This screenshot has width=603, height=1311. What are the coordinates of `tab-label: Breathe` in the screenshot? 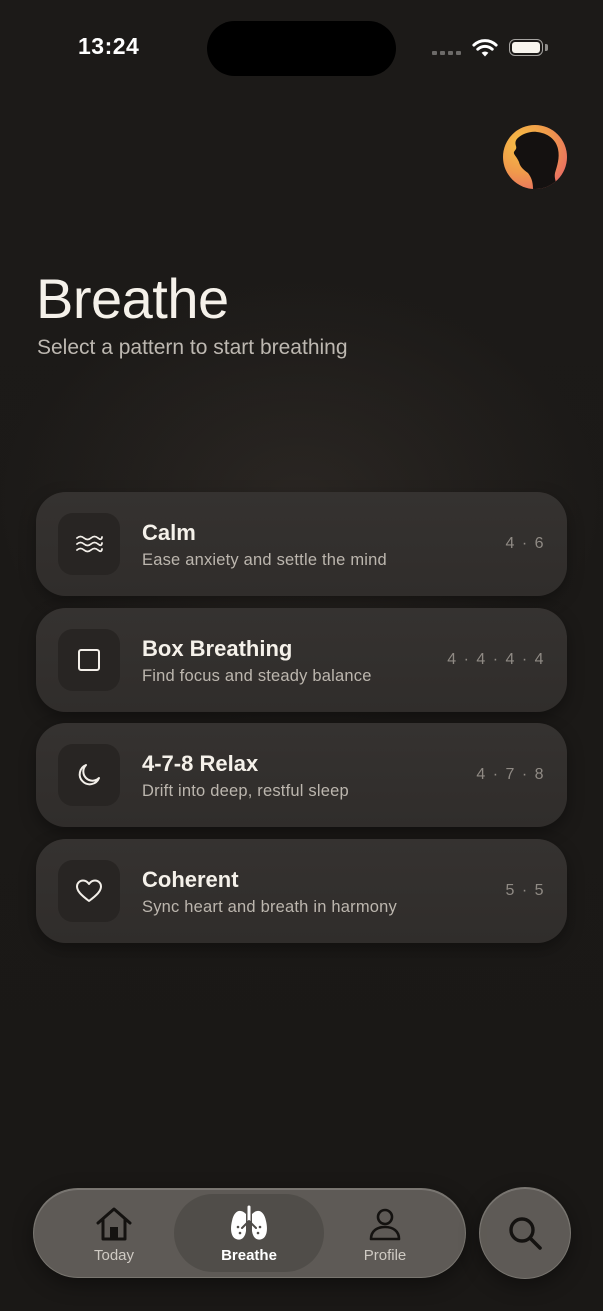 It's located at (249, 1255).